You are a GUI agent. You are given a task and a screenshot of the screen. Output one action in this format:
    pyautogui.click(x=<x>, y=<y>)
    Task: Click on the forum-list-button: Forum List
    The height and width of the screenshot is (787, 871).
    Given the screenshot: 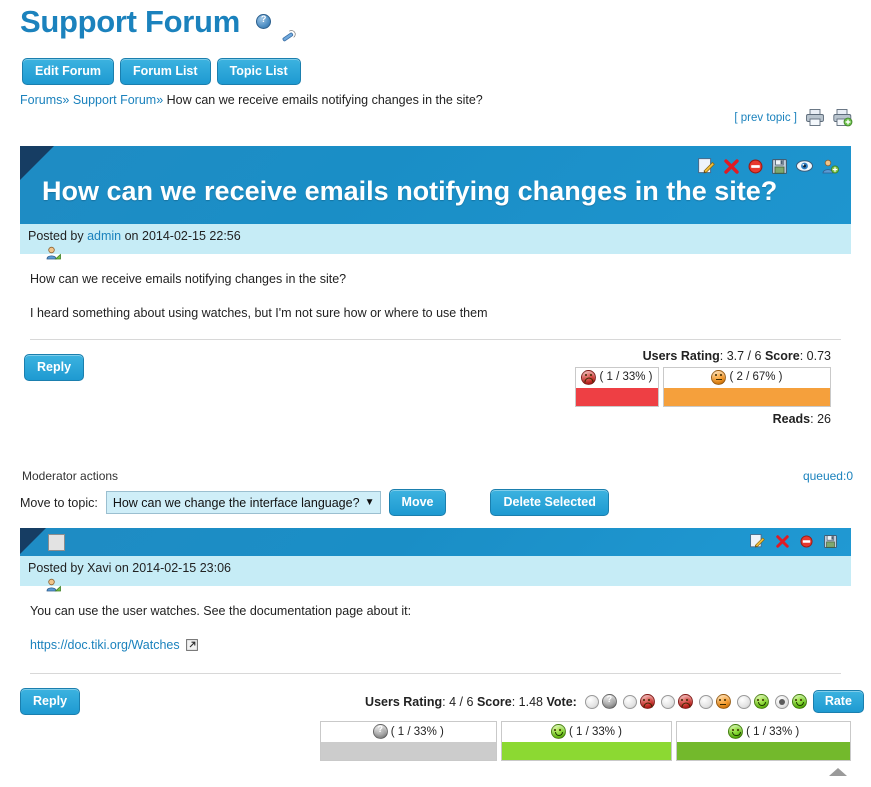 What is the action you would take?
    pyautogui.click(x=165, y=71)
    